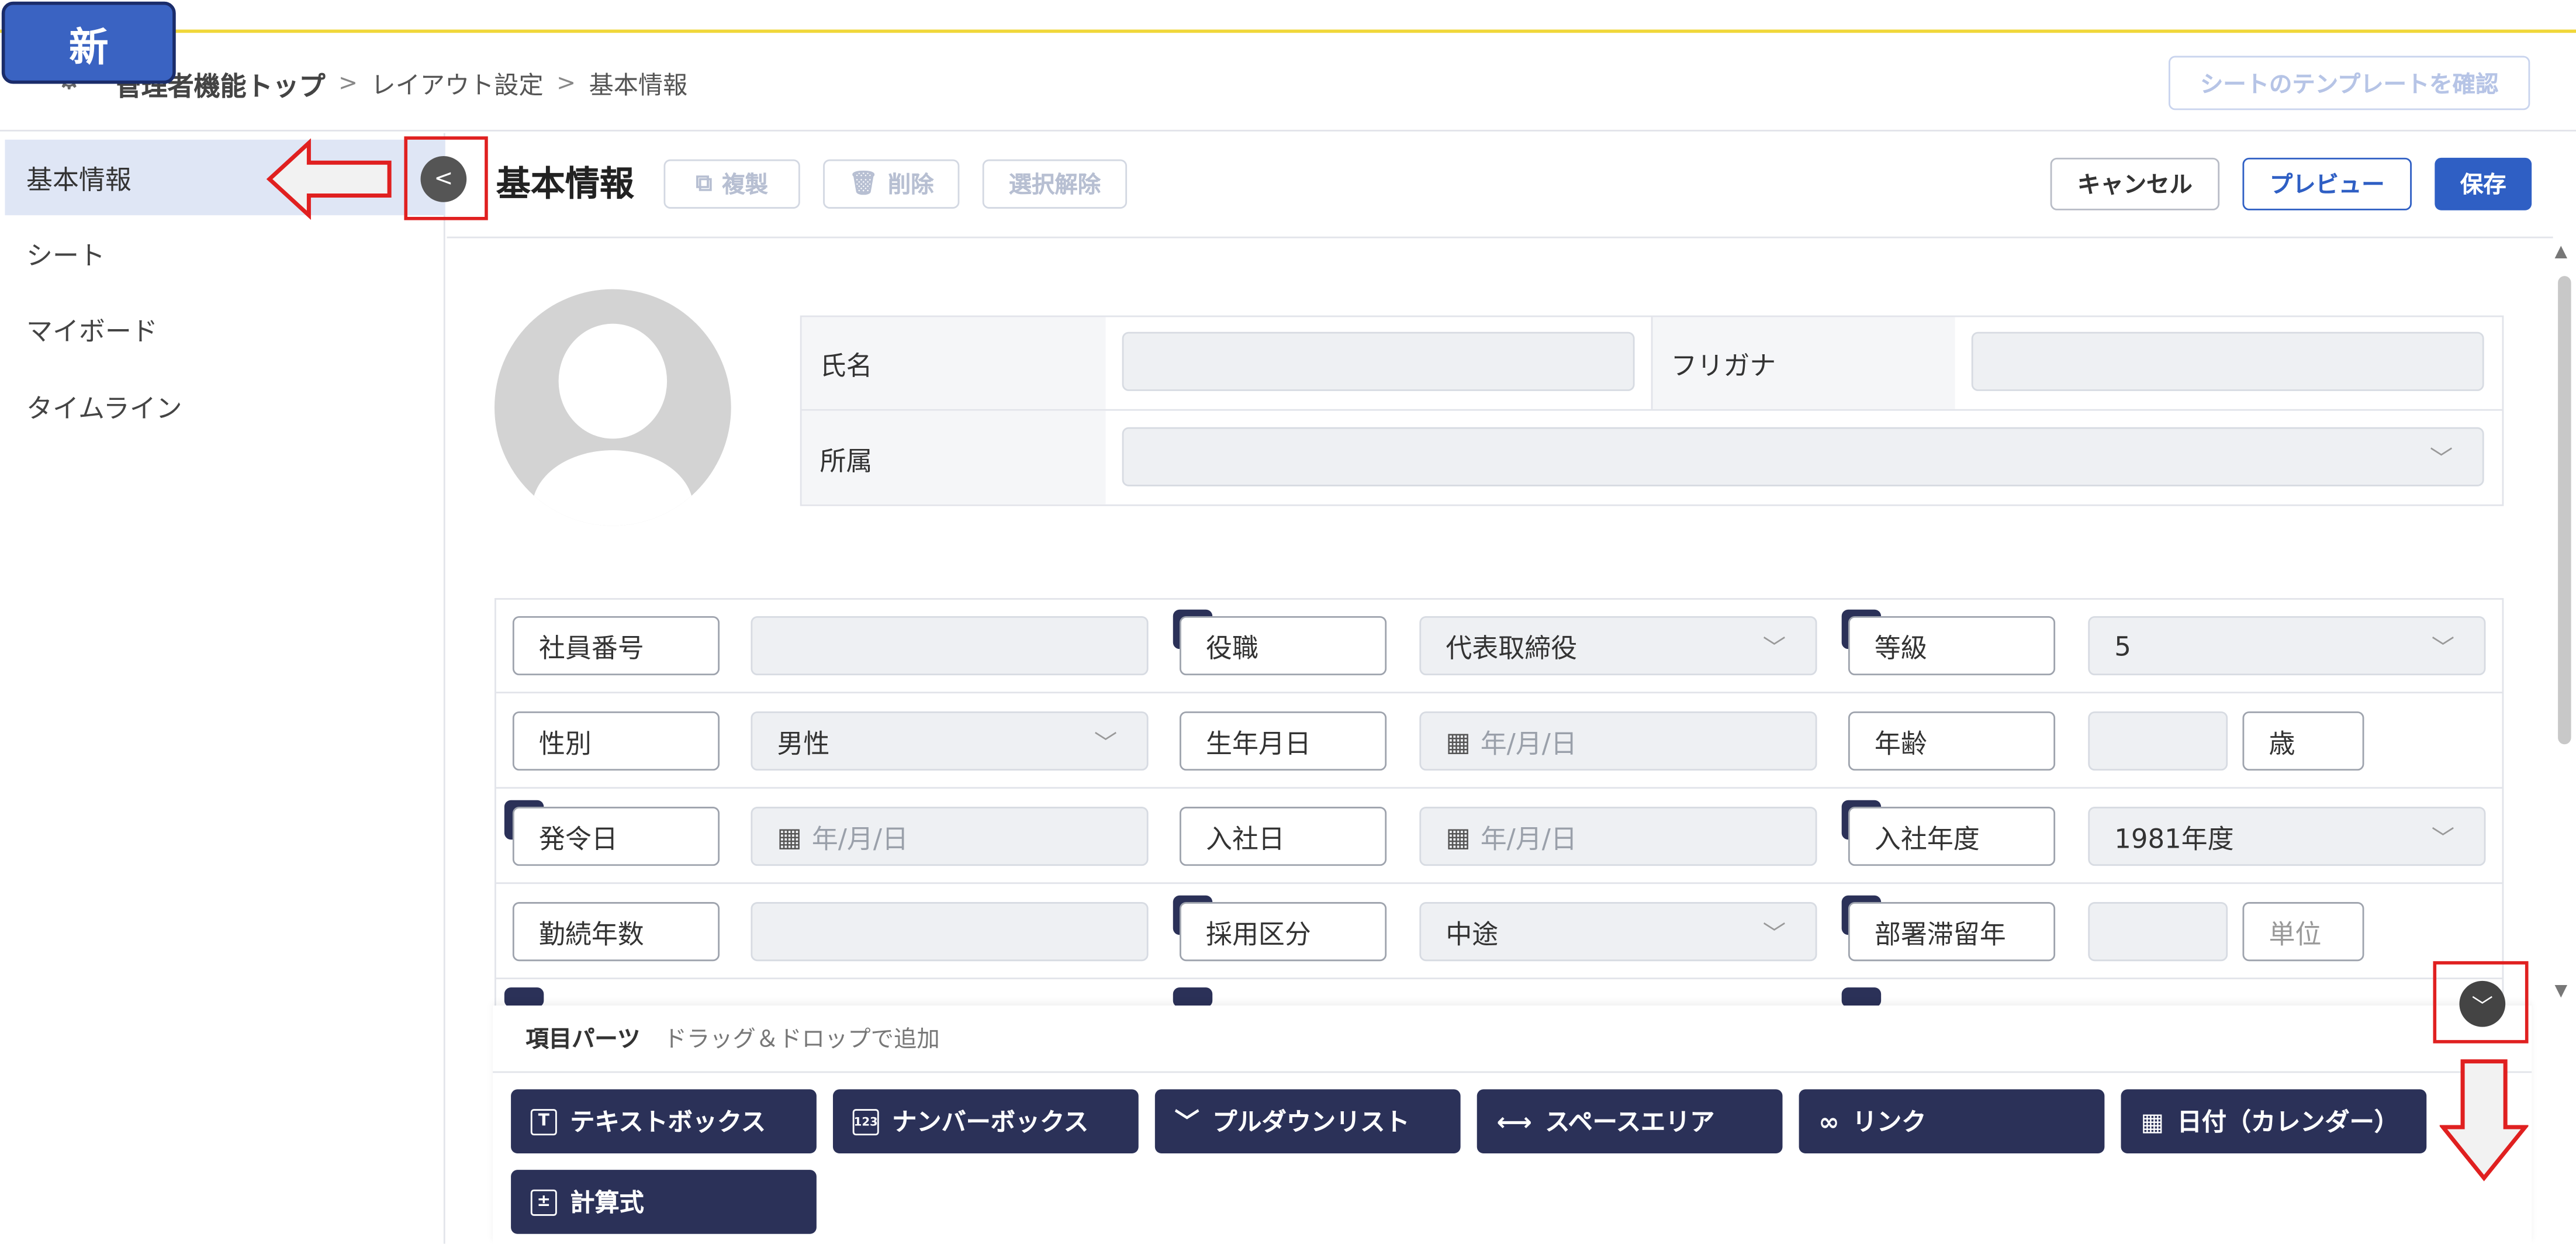 Image resolution: width=2576 pixels, height=1244 pixels. Describe the element at coordinates (2174, 839) in the screenshot. I see `hire-year-value: 1981年度` at that location.